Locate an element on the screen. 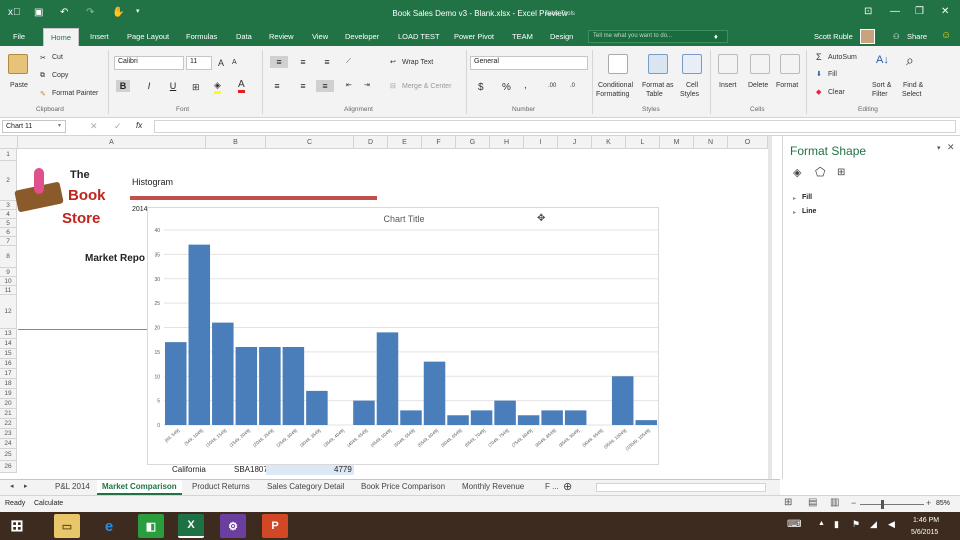 This screenshot has height=540, width=960. zoom-in-icon: + is located at coordinates (928, 503).